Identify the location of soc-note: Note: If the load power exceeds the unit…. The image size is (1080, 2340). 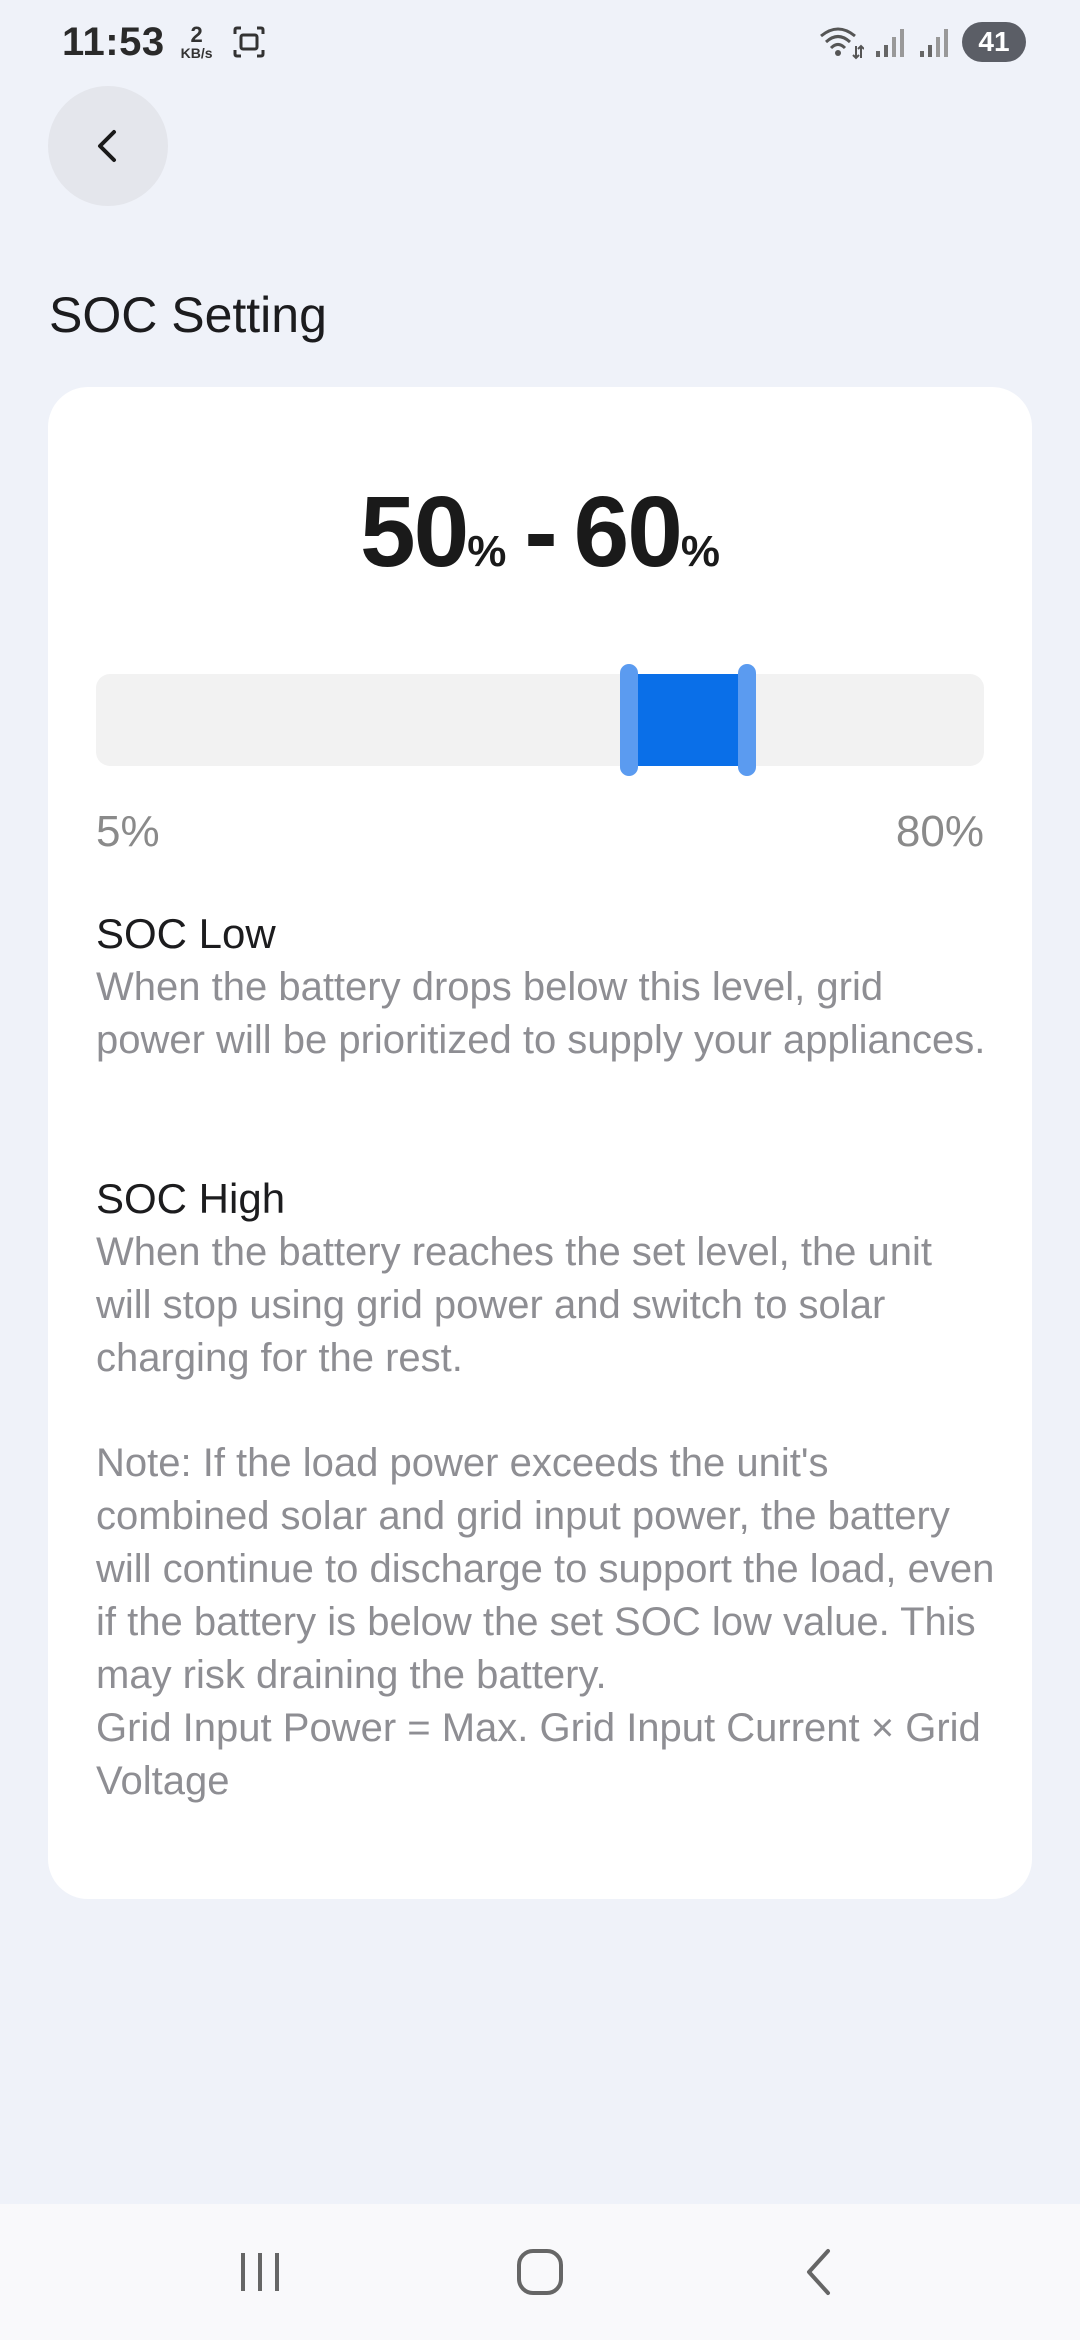
(545, 1622).